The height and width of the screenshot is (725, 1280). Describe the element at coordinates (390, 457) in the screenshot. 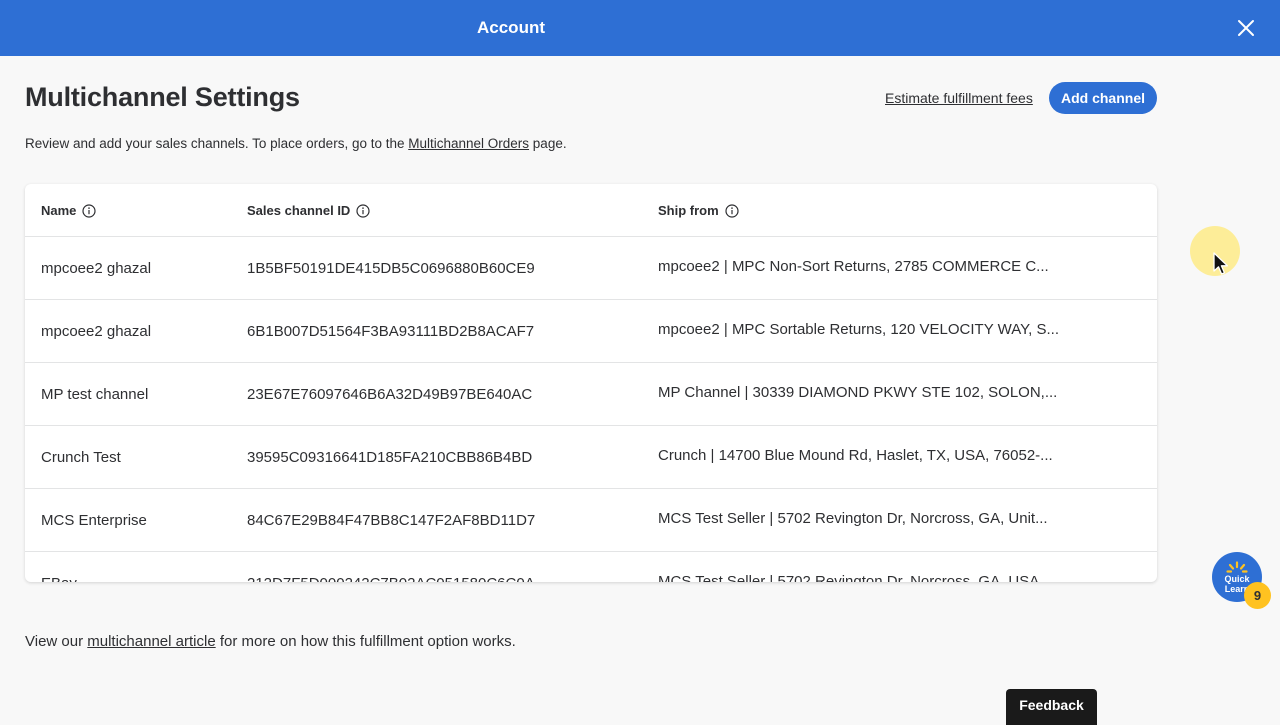

I see `cell-sales-channel-id: 39595C09316641D185FA210CBB86B4BD` at that location.